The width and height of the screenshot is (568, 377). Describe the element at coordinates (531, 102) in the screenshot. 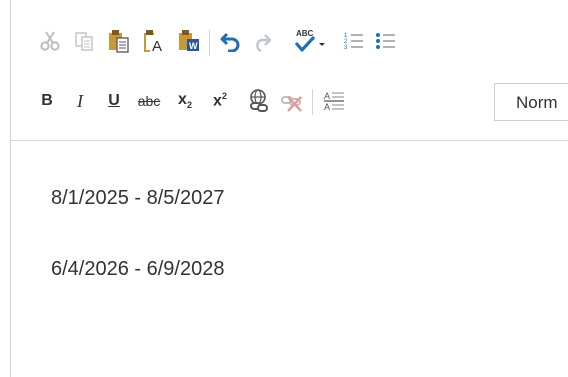

I see `paragraph-style-select: Norm` at that location.